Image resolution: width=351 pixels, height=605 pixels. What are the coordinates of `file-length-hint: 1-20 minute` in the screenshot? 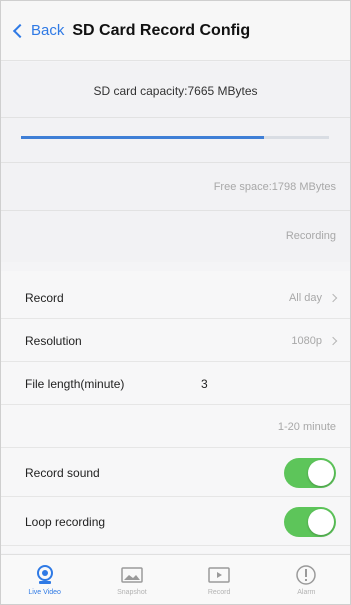 It's located at (306, 426).